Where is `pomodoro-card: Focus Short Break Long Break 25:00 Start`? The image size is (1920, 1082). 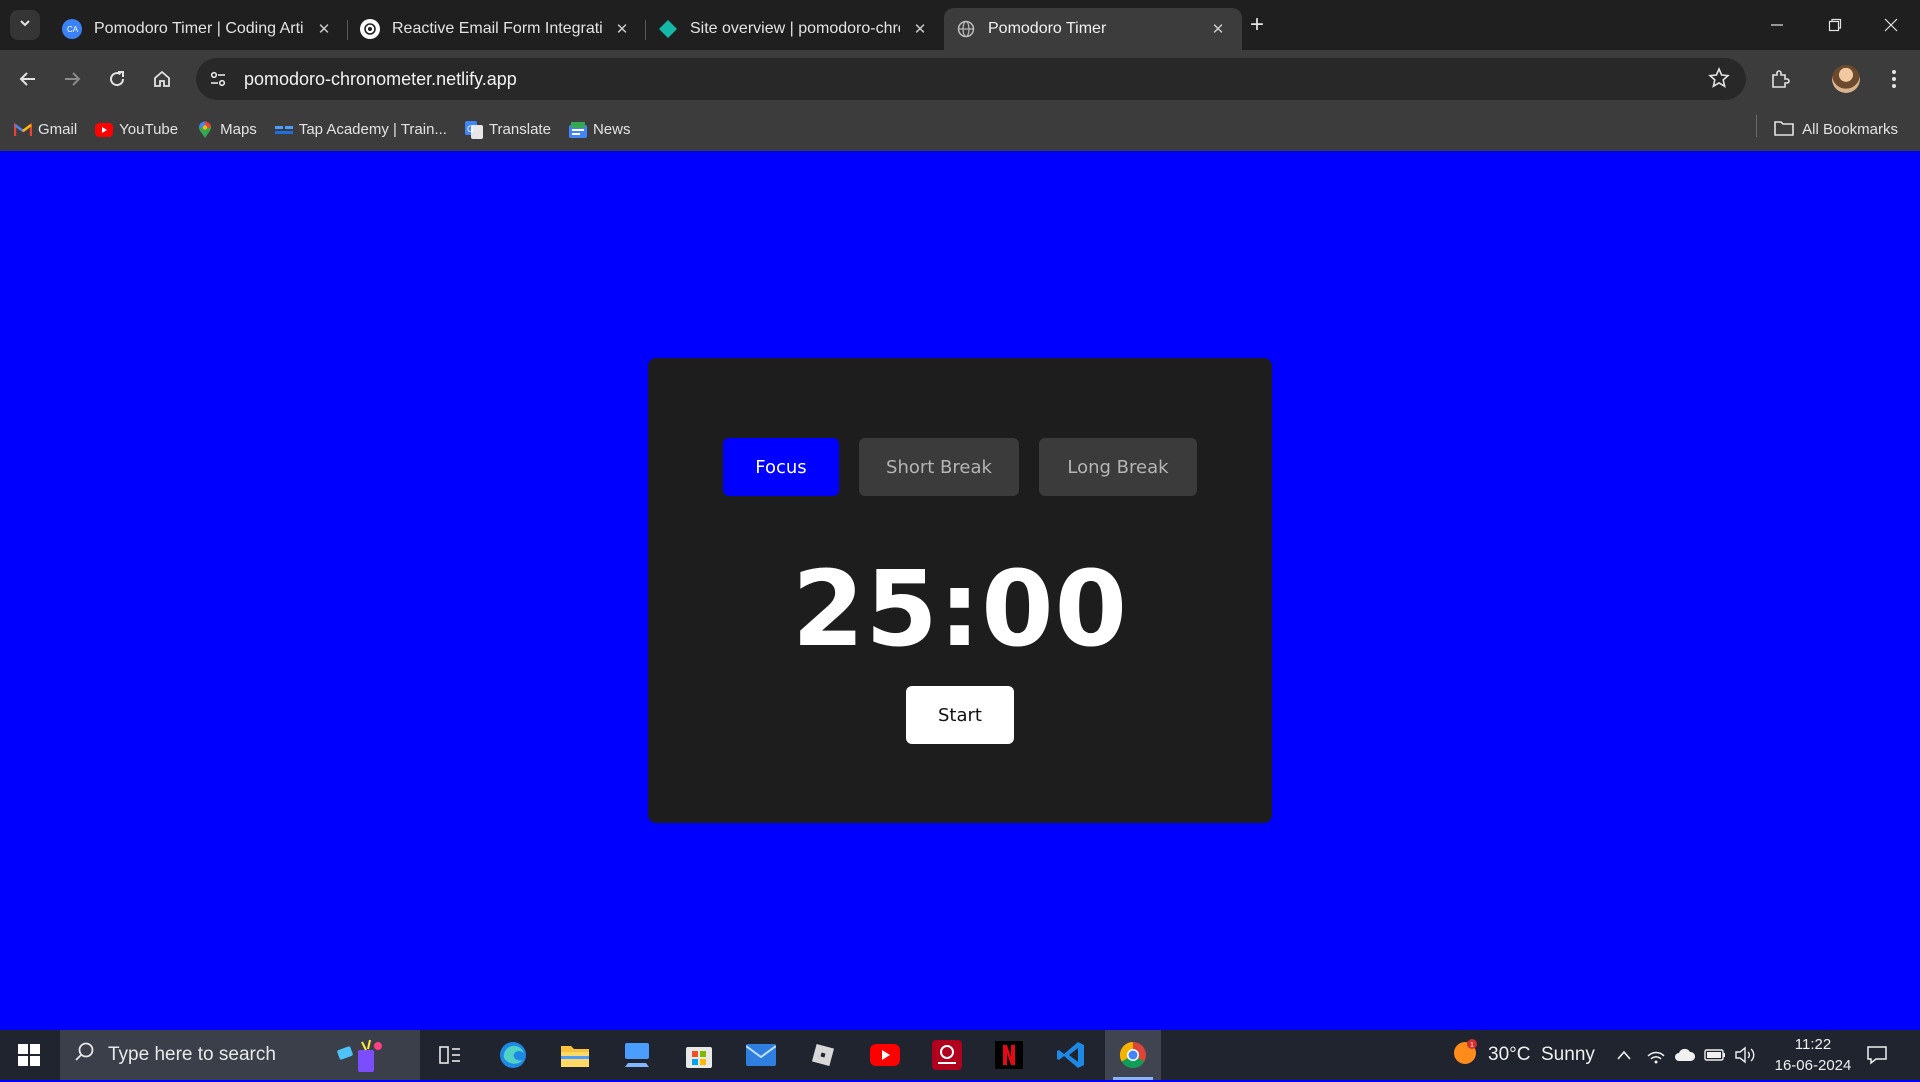
pomodoro-card: Focus Short Break Long Break 25:00 Start is located at coordinates (960, 590).